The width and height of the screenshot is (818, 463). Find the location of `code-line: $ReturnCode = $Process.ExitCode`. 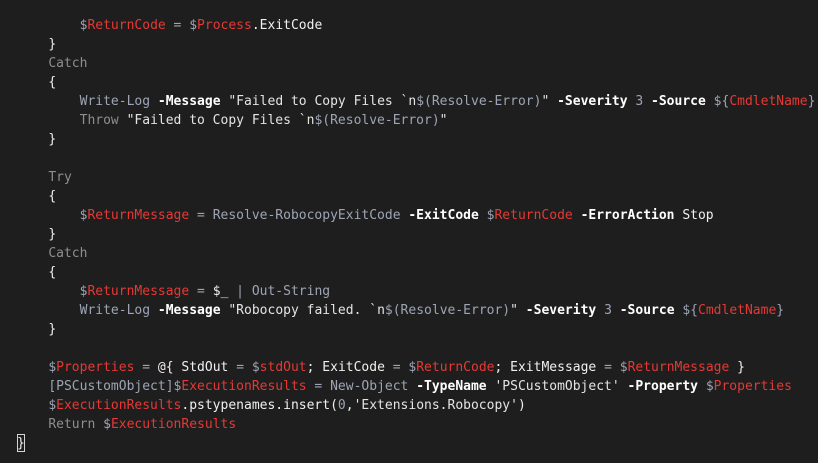

code-line: $ReturnCode = $Process.ExitCode is located at coordinates (170, 25).